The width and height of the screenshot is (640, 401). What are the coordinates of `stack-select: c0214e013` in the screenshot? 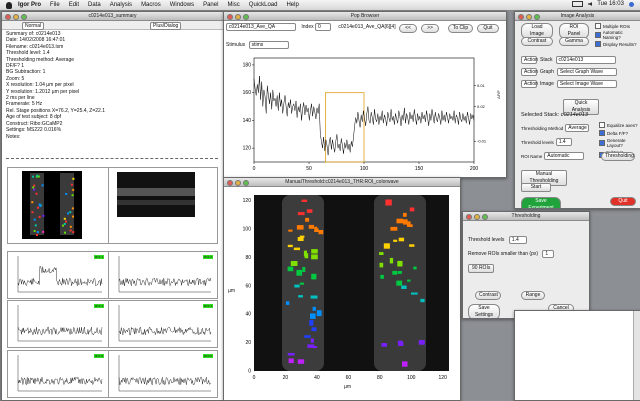 It's located at (585, 60).